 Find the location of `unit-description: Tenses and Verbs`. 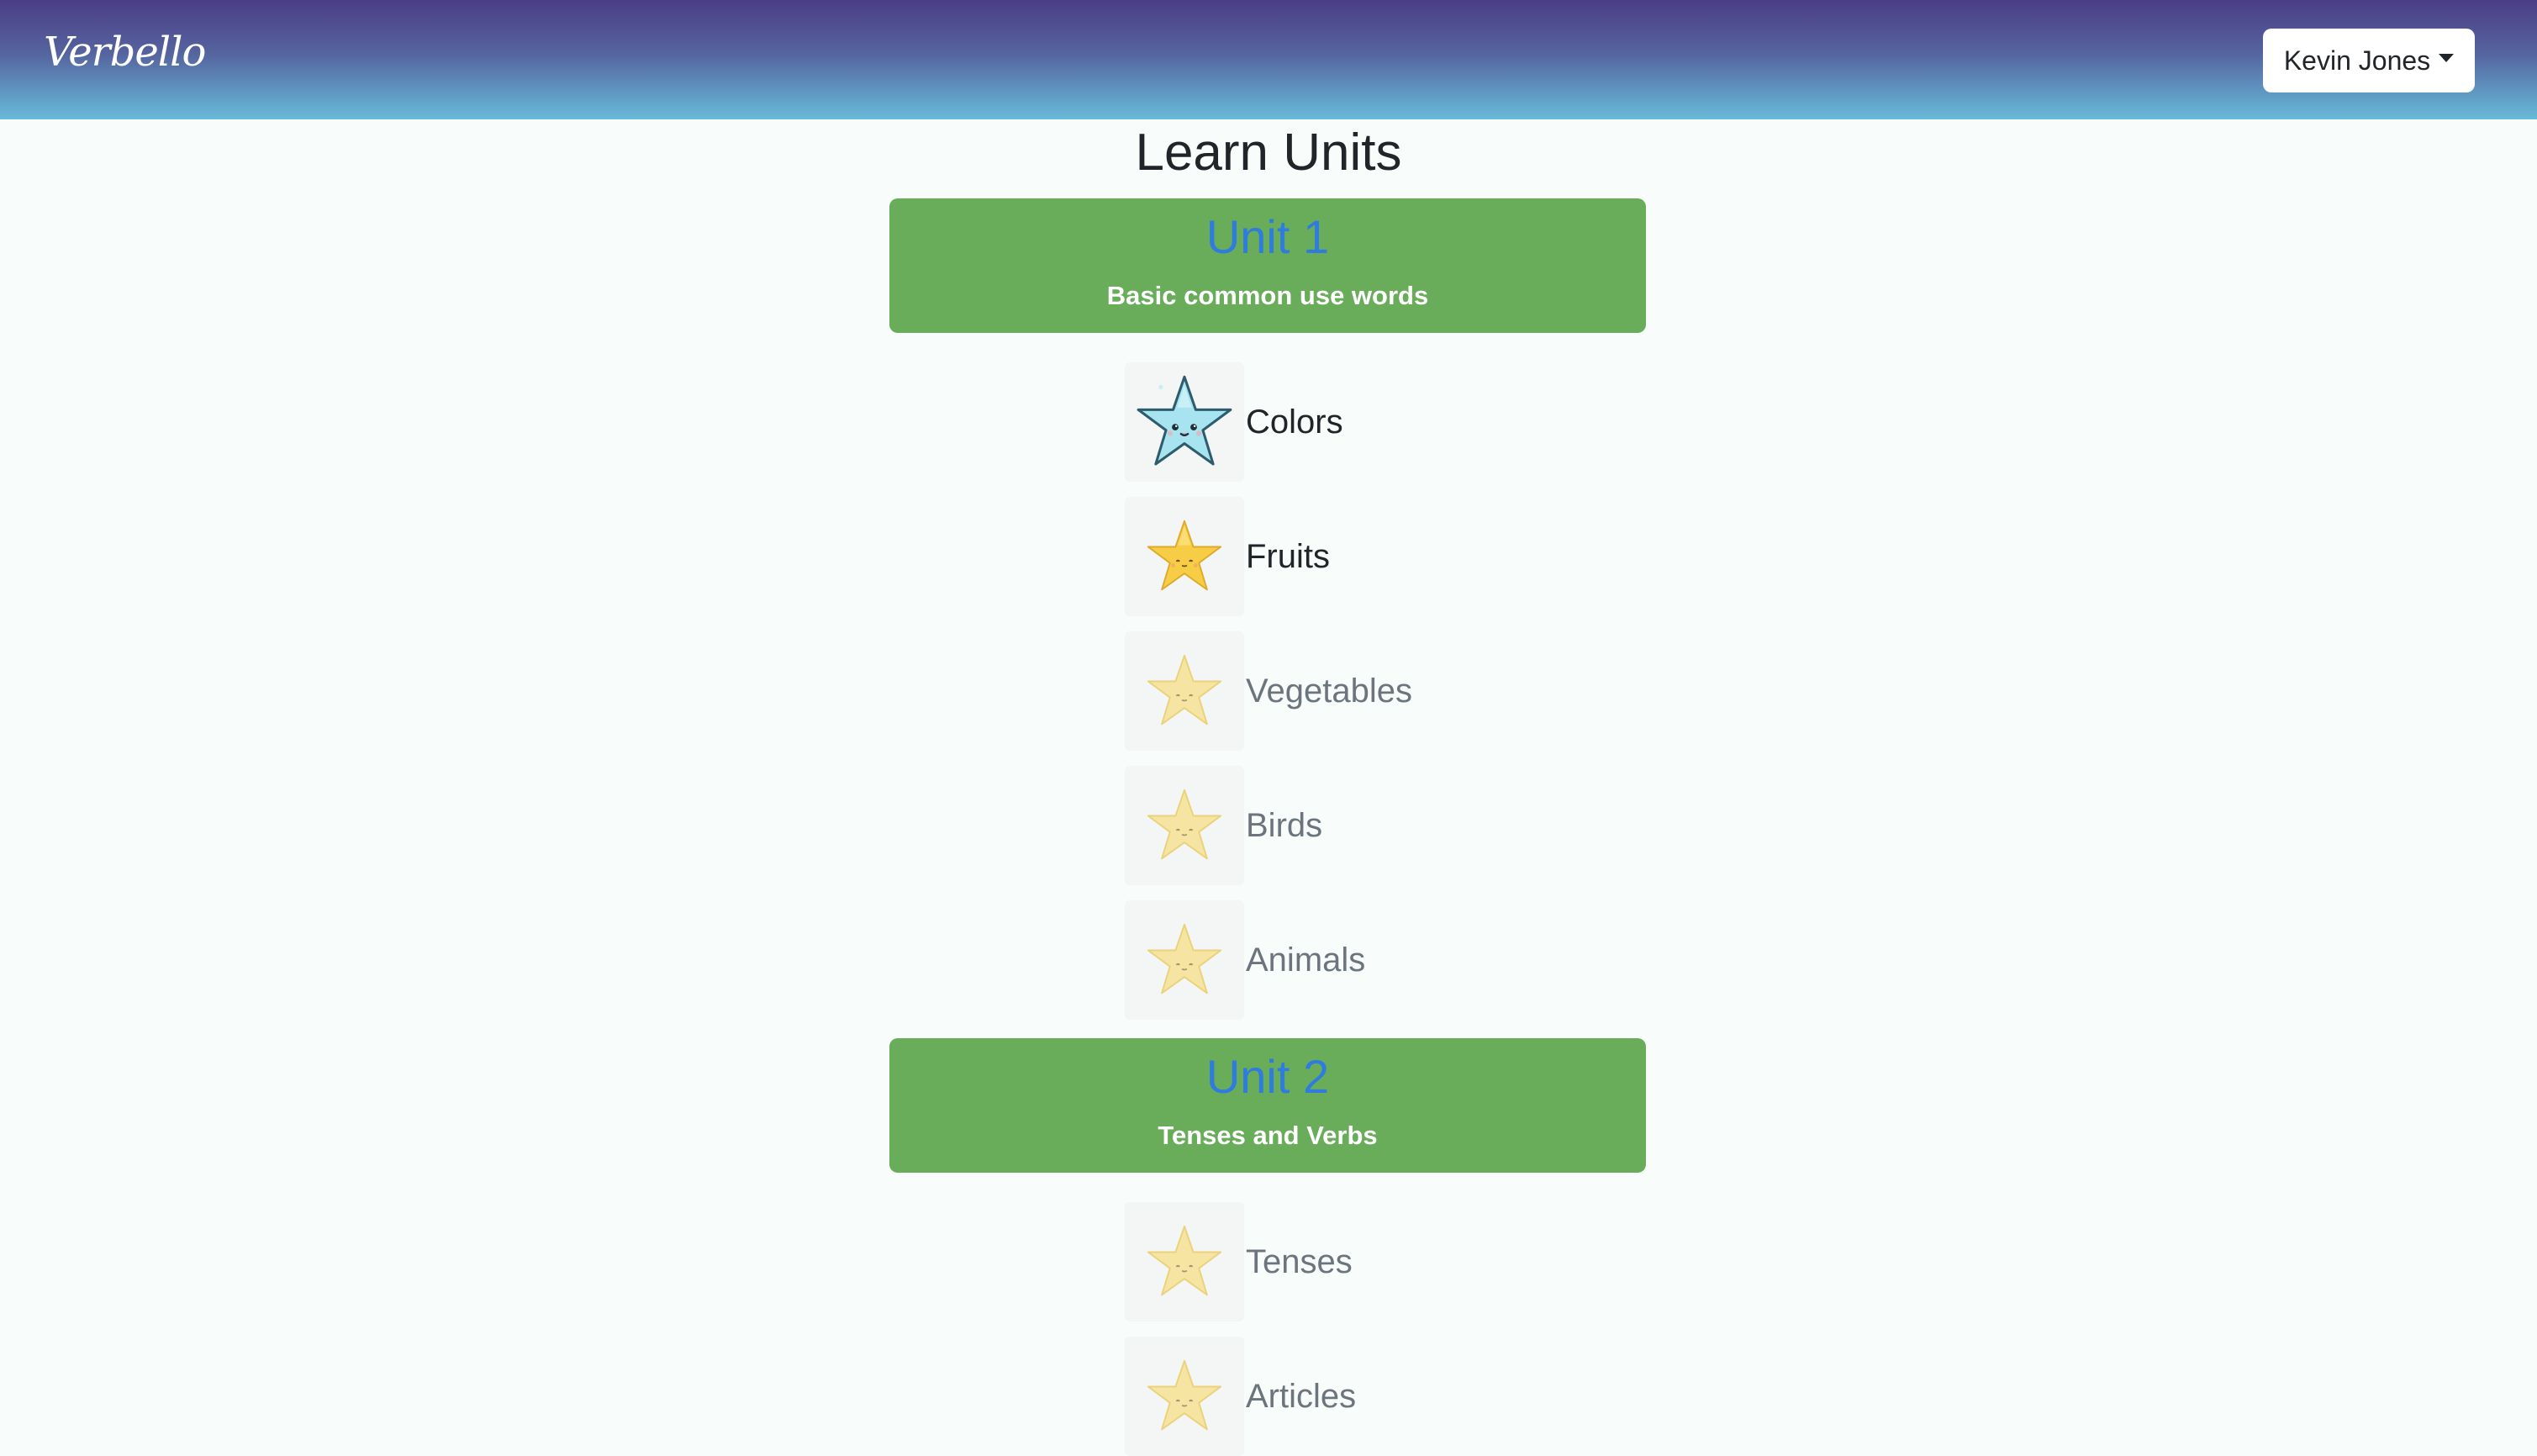

unit-description: Tenses and Verbs is located at coordinates (1268, 1135).